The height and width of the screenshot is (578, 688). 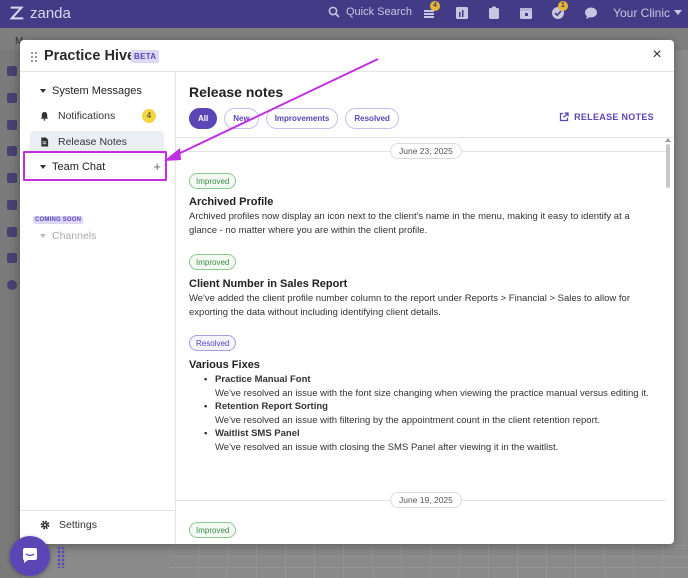 What do you see at coordinates (563, 6) in the screenshot?
I see `tasks-badge: 1` at bounding box center [563, 6].